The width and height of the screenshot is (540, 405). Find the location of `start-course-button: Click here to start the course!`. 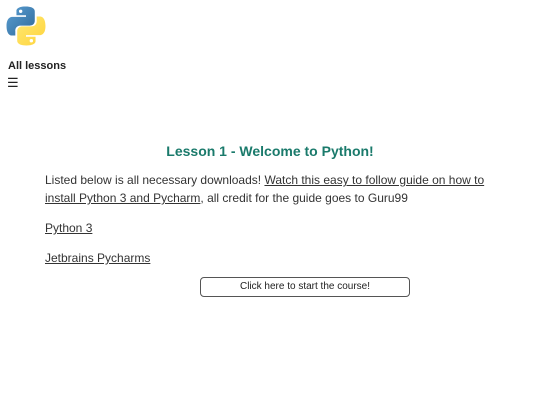

start-course-button: Click here to start the course! is located at coordinates (305, 287).